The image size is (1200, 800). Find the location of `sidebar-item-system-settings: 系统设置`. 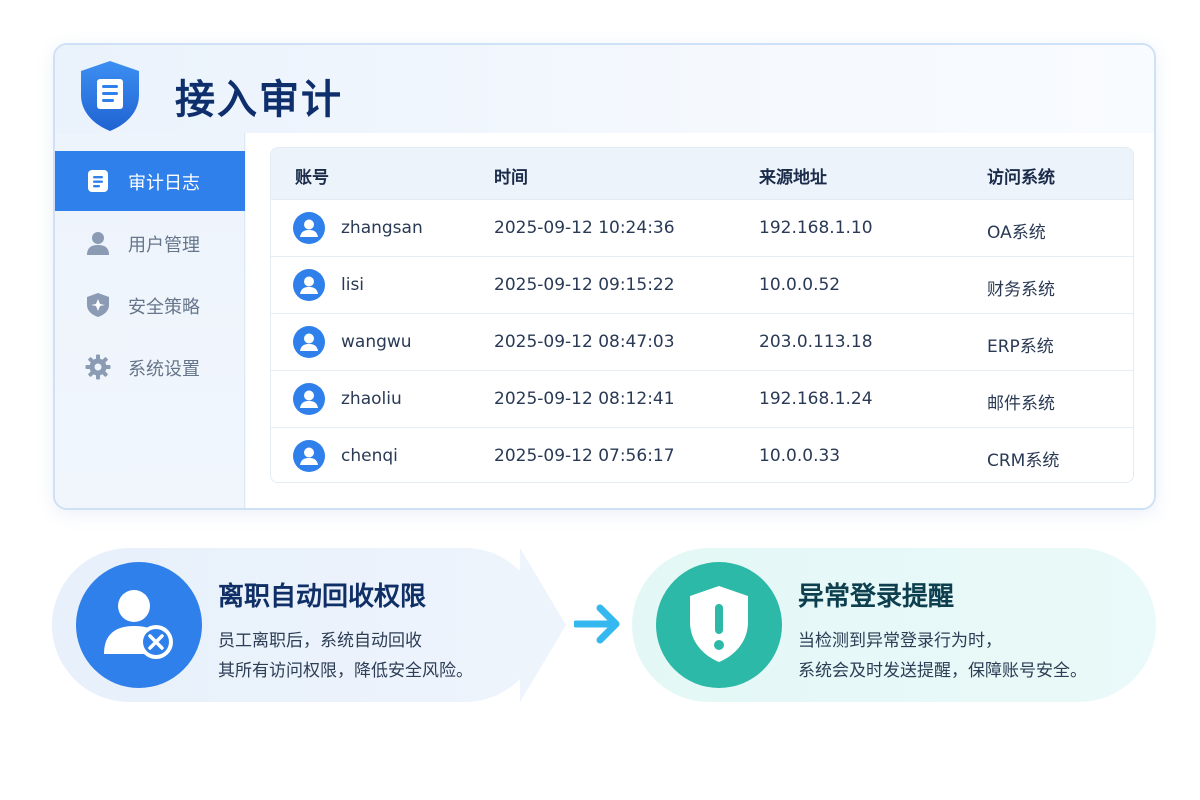

sidebar-item-system-settings: 系统设置 is located at coordinates (150, 367).